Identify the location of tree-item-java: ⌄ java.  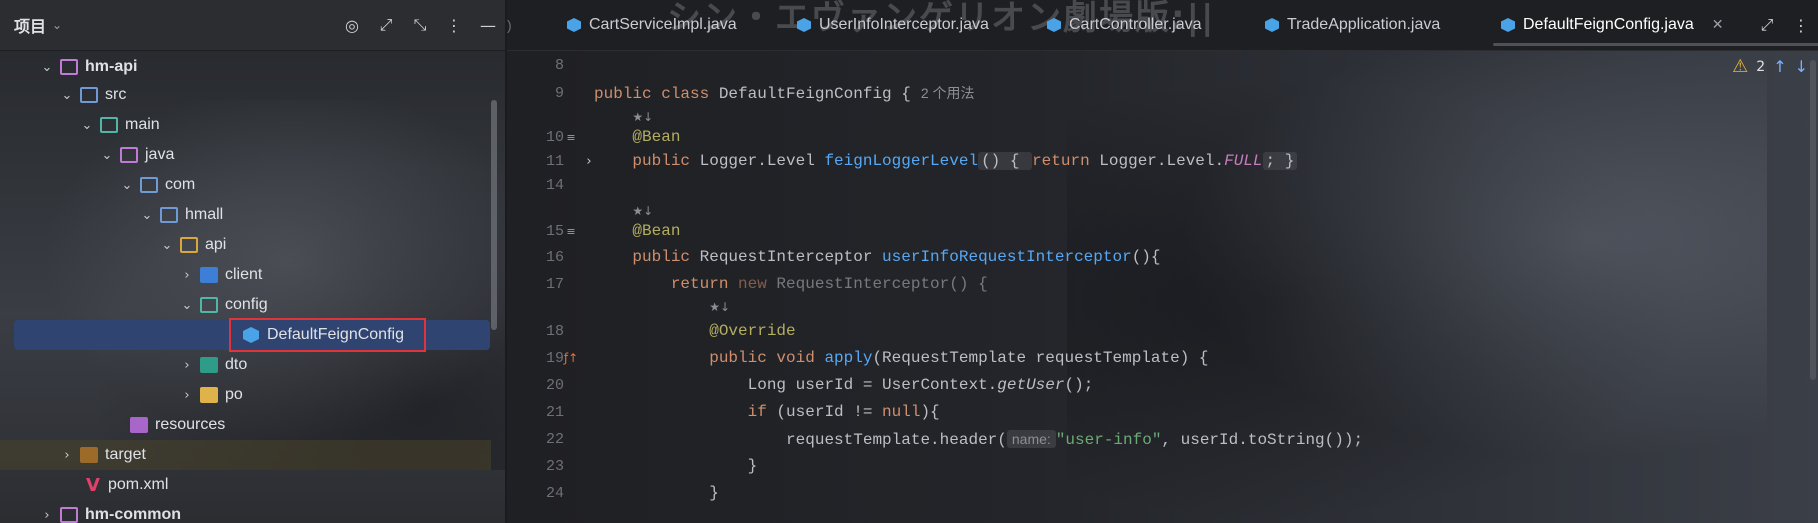
(136, 155).